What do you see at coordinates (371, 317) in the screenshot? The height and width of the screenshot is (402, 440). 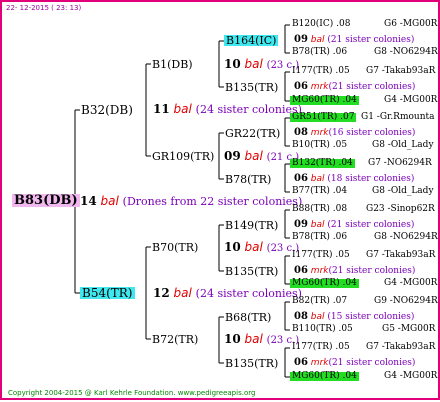 I see `g3-note-6: (15 sister colonies)` at bounding box center [371, 317].